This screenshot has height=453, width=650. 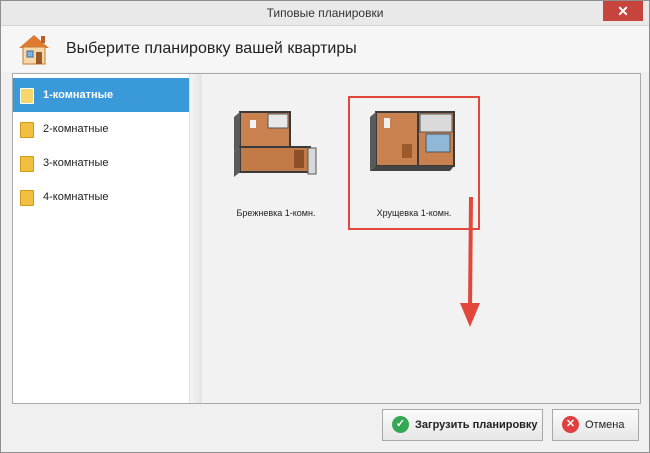 What do you see at coordinates (570, 424) in the screenshot?
I see `cancel-icon: ✕` at bounding box center [570, 424].